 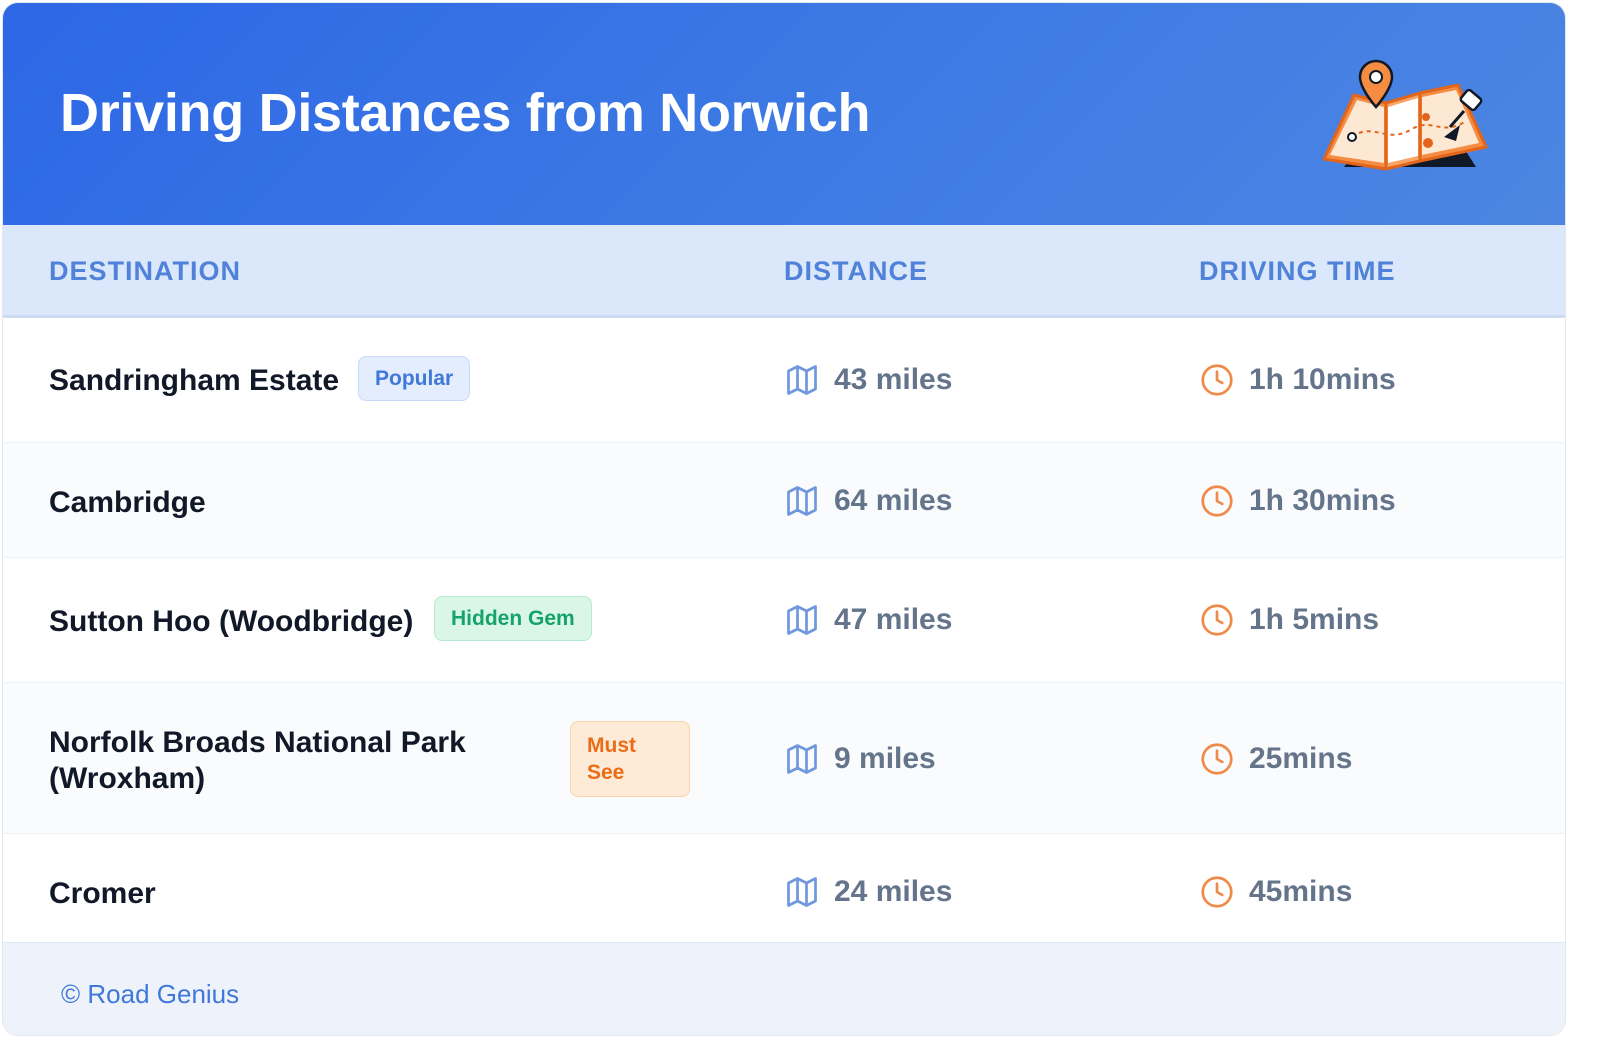 What do you see at coordinates (150, 994) in the screenshot?
I see `footer-credit: © Road Genius` at bounding box center [150, 994].